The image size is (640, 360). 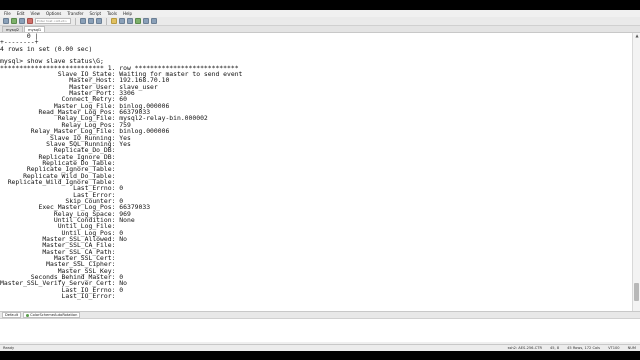 What do you see at coordinates (83, 21) in the screenshot?
I see `copy-icon` at bounding box center [83, 21].